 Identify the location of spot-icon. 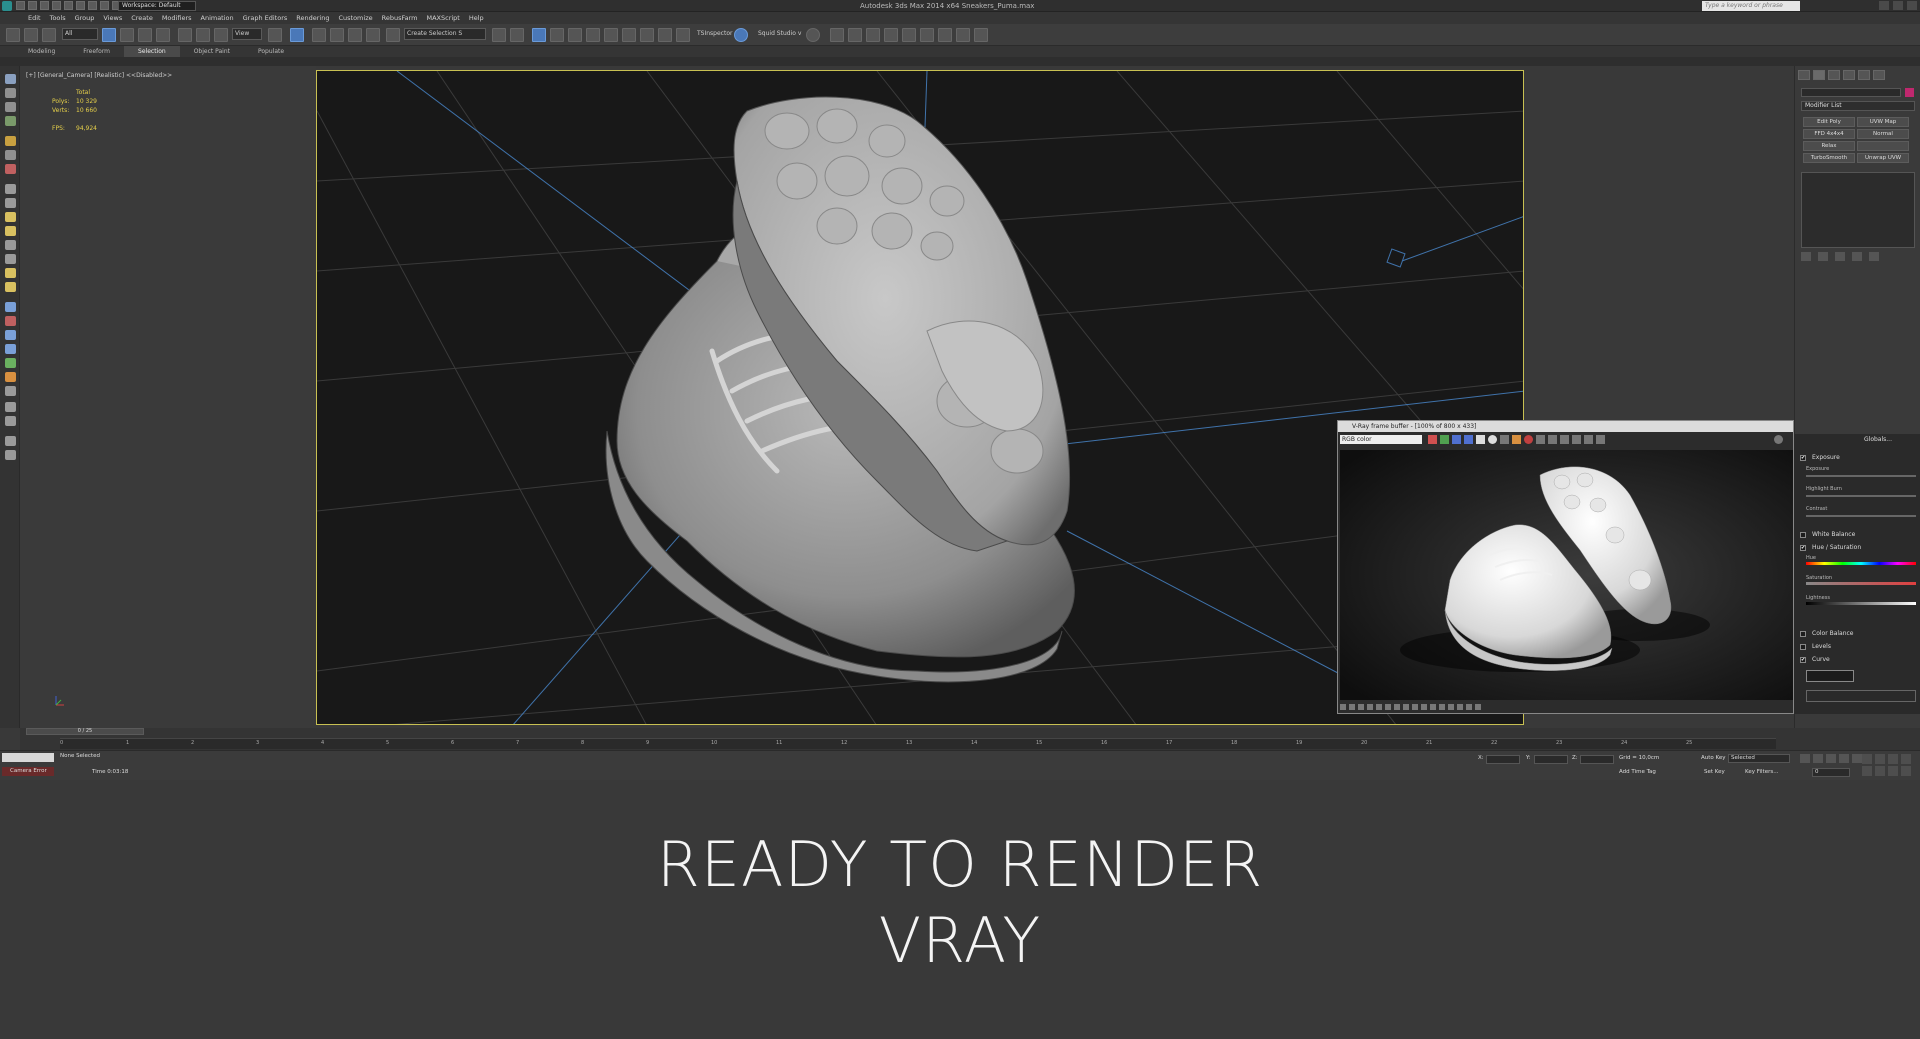
(10, 259).